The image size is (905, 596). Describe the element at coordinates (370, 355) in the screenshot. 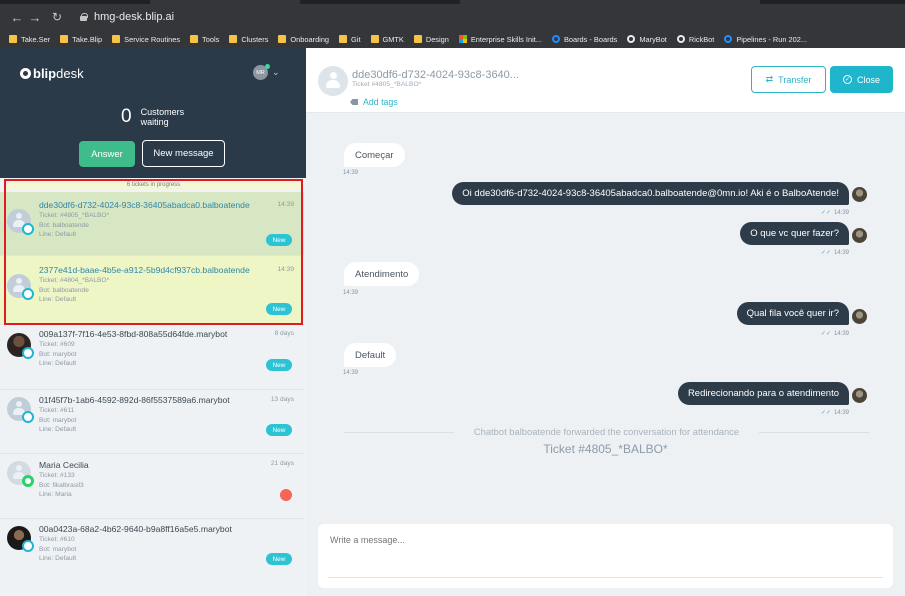

I see `message-in: Default` at that location.